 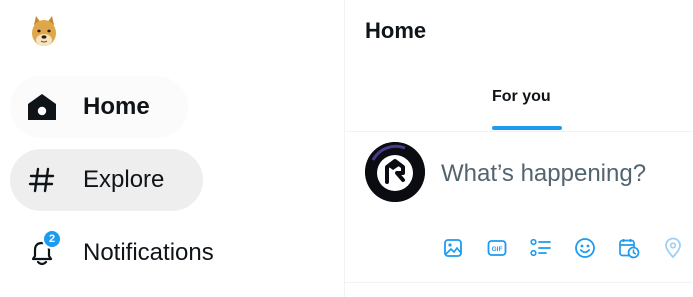 I want to click on compose-input, so click(x=567, y=174).